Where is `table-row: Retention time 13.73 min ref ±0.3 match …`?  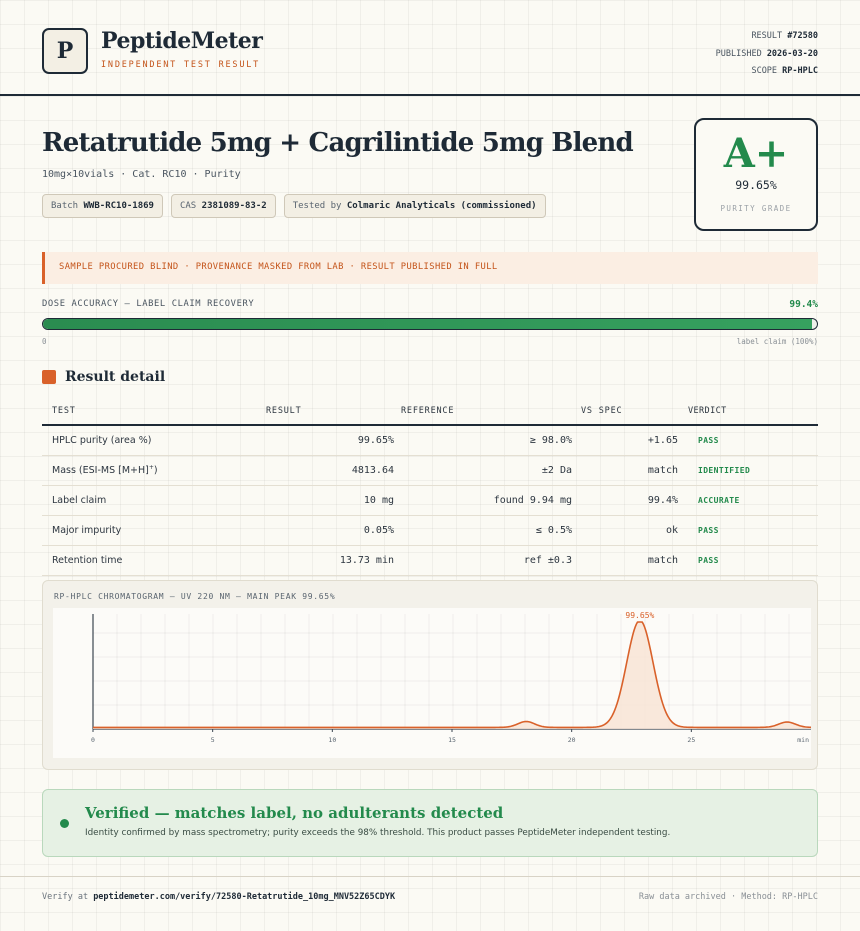 table-row: Retention time 13.73 min ref ±0.3 match … is located at coordinates (430, 561).